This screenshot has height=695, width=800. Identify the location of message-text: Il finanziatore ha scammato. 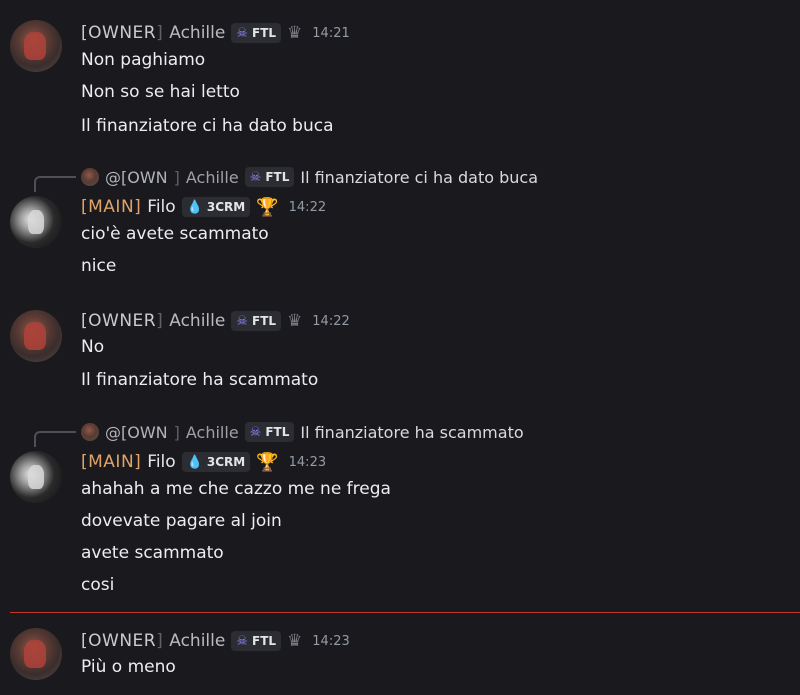
(200, 380).